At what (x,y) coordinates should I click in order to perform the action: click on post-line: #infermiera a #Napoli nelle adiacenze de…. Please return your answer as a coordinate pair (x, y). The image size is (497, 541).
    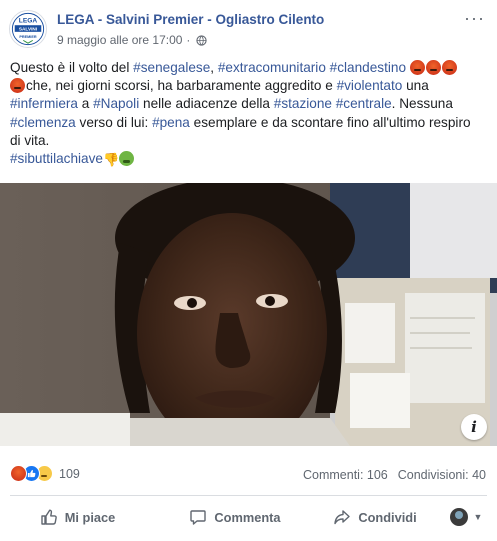
    Looking at the image, I should click on (231, 104).